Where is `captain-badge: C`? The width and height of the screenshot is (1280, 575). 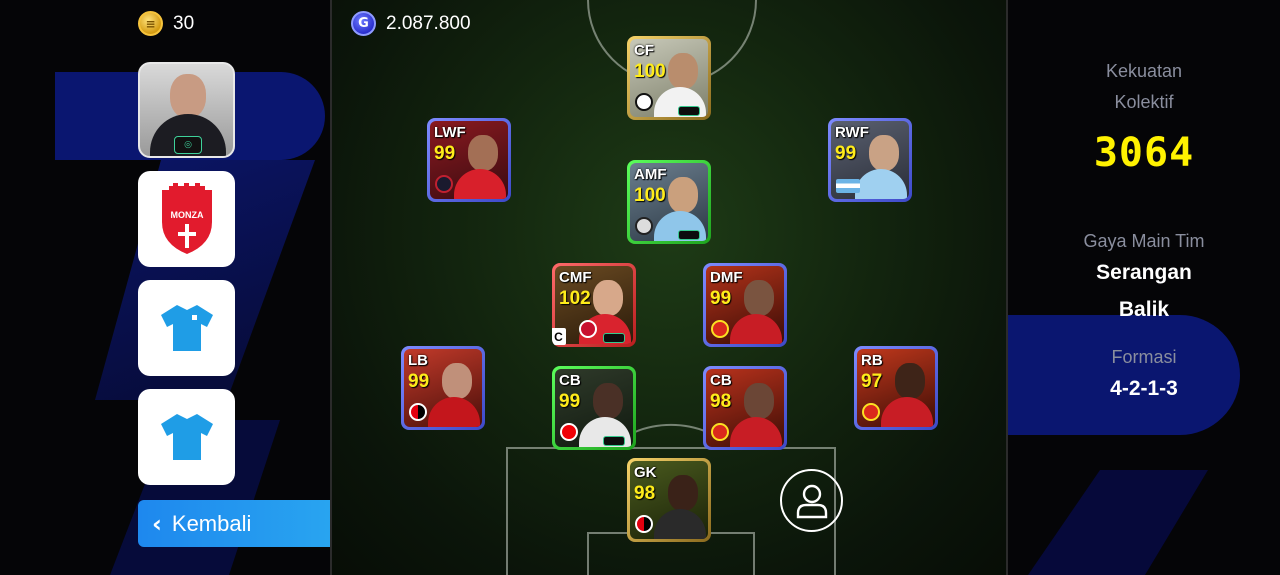 captain-badge: C is located at coordinates (559, 336).